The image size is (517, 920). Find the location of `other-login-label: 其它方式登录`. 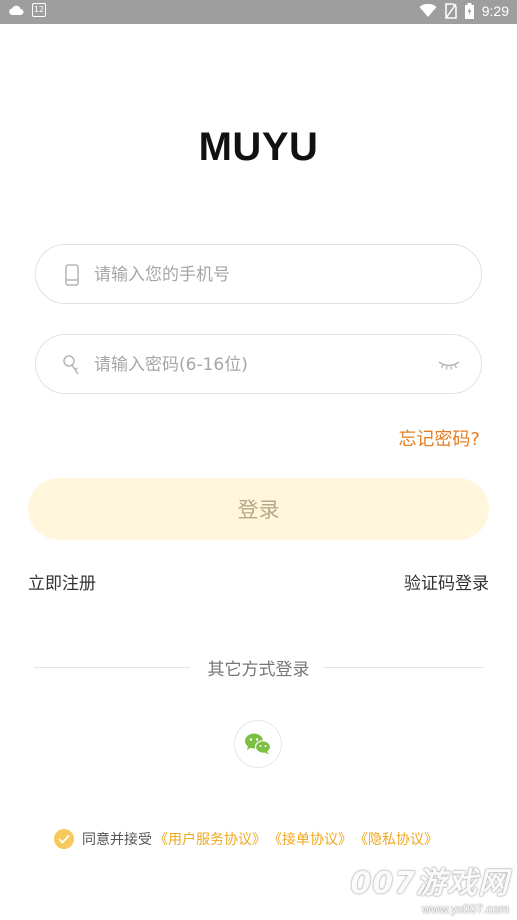

other-login-label: 其它方式登录 is located at coordinates (258, 670).